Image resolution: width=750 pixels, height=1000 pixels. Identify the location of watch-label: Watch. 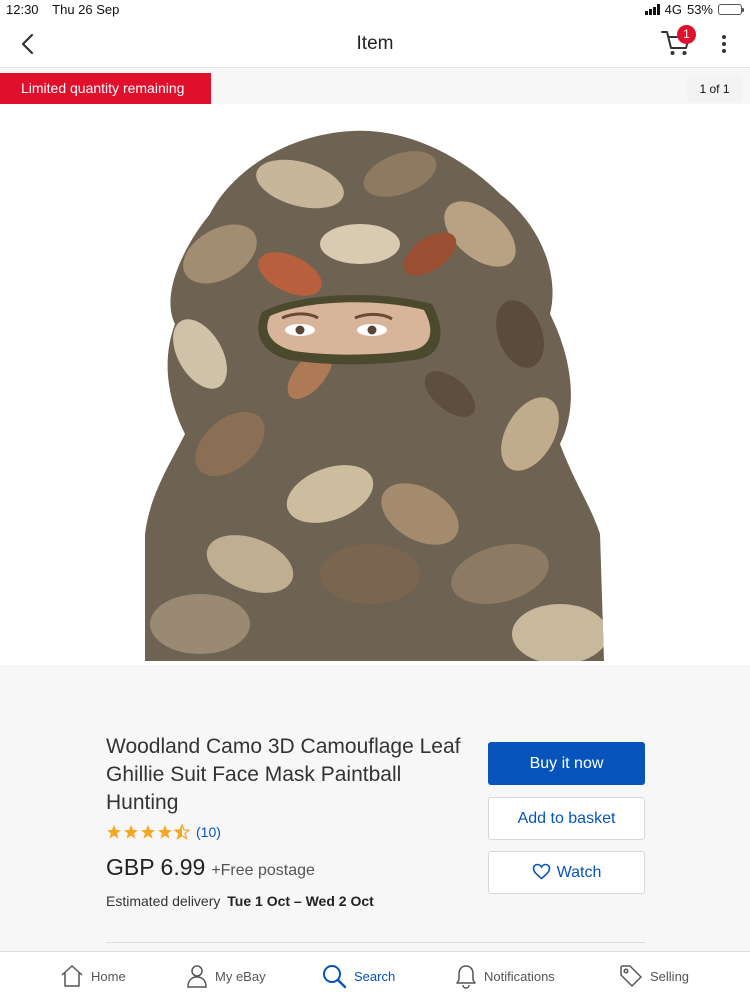
(579, 872).